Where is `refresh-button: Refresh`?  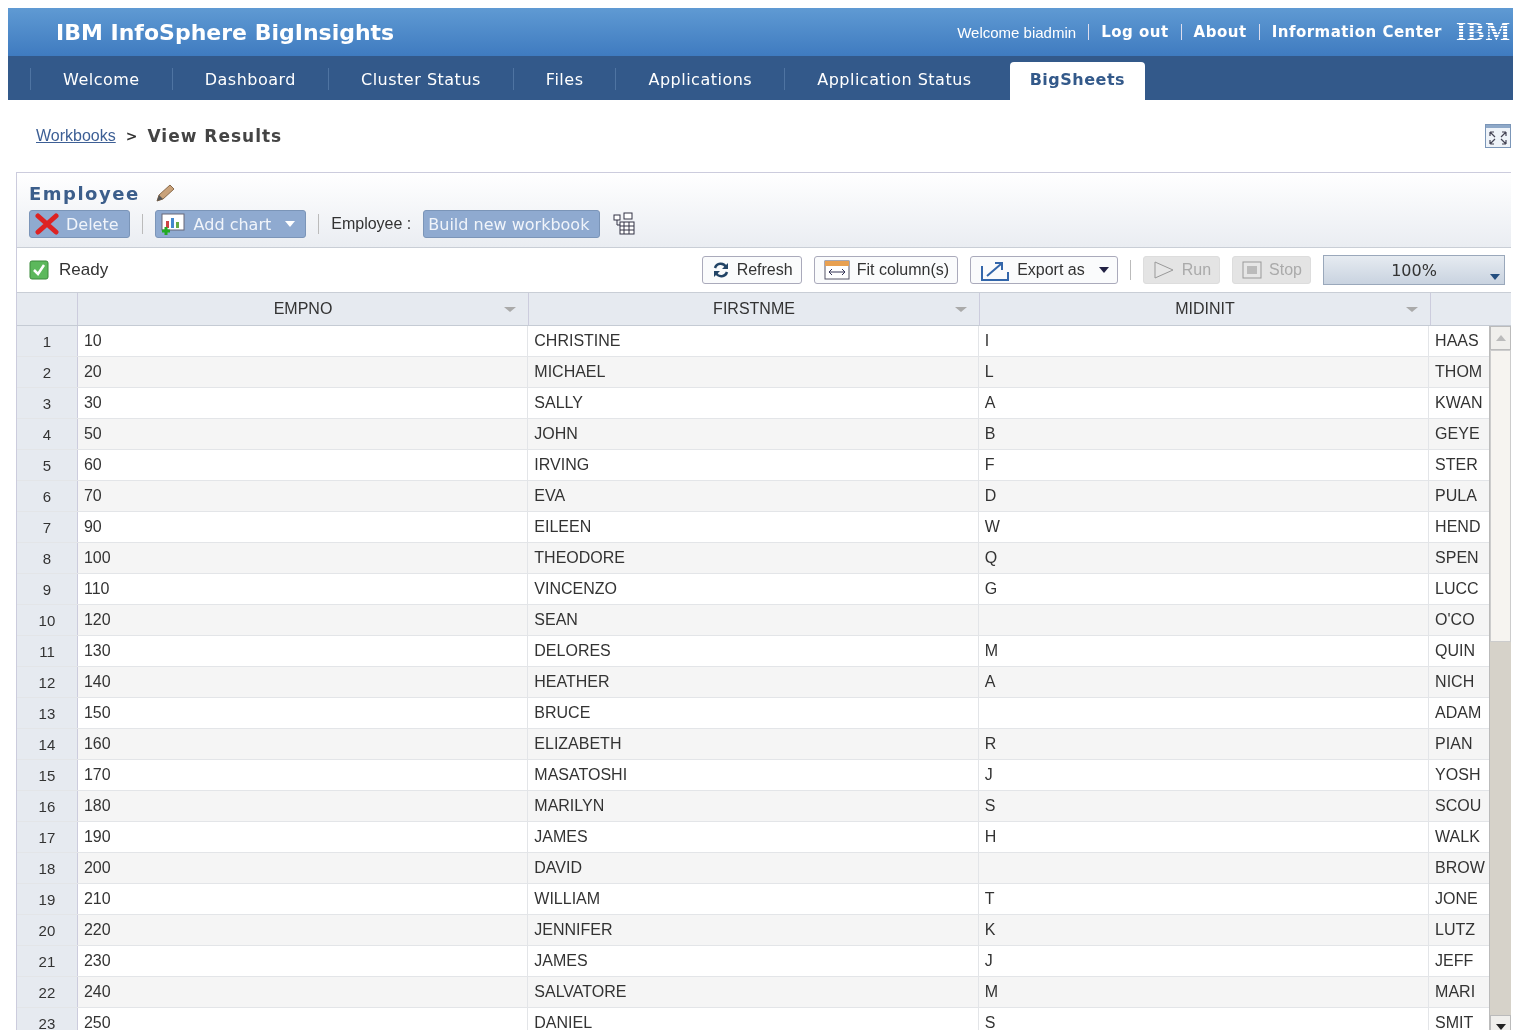
refresh-button: Refresh is located at coordinates (751, 270).